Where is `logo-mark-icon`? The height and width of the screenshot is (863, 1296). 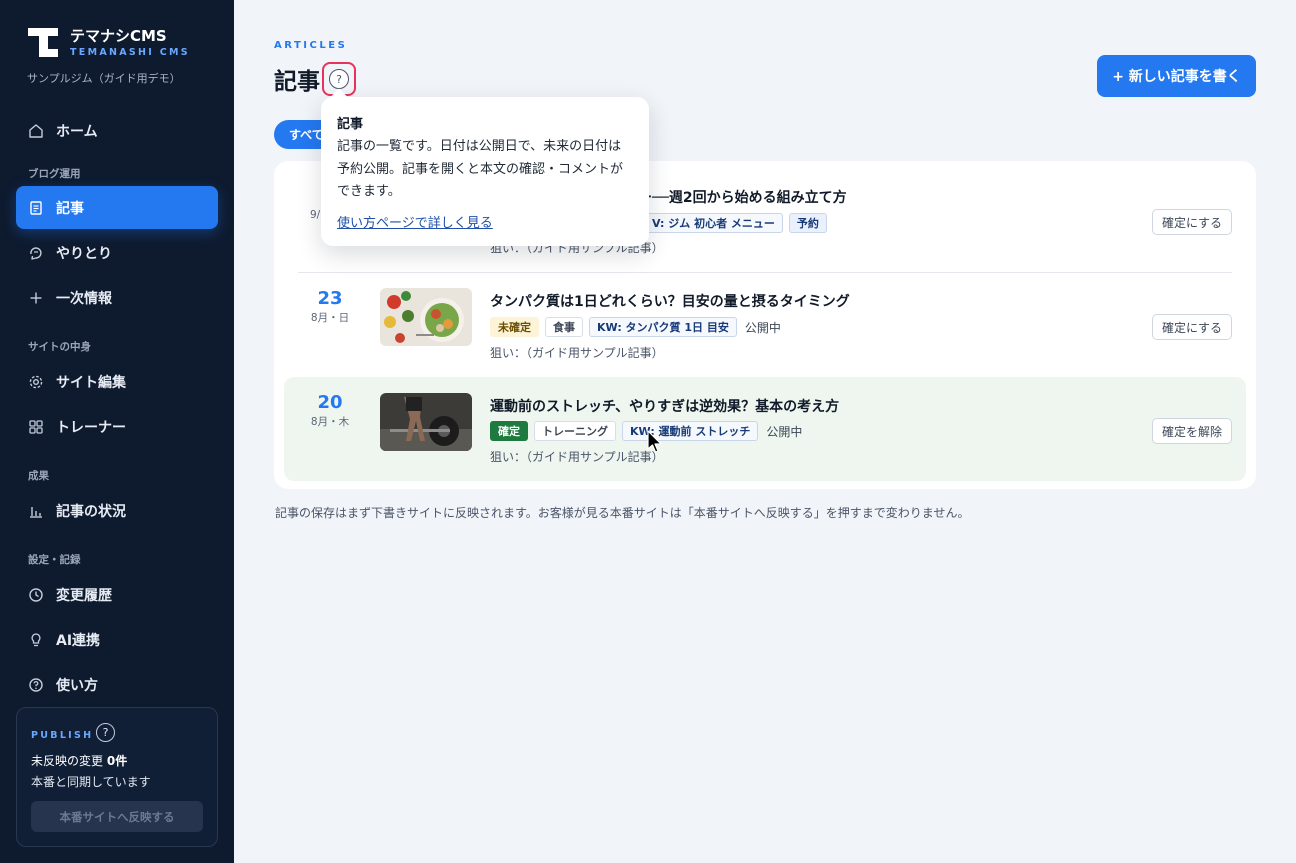
logo-mark-icon is located at coordinates (43, 43).